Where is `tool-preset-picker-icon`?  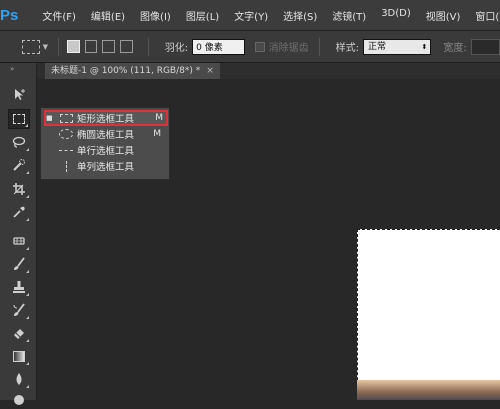
tool-preset-picker-icon is located at coordinates (31, 46).